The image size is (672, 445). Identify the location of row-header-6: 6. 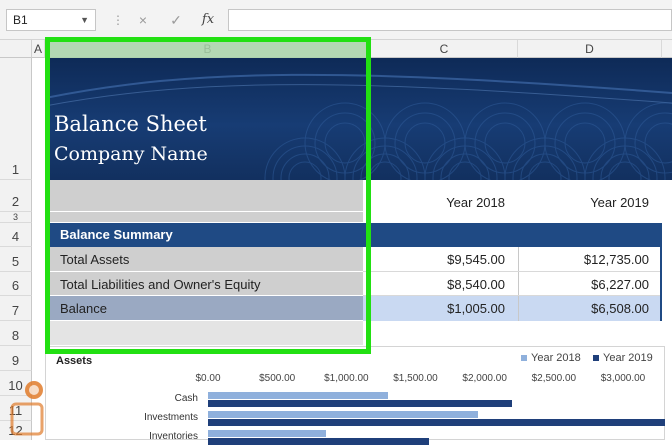
(16, 284).